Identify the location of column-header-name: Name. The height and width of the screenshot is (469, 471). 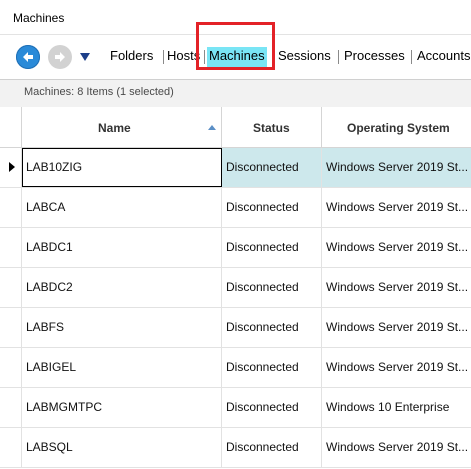
(122, 127).